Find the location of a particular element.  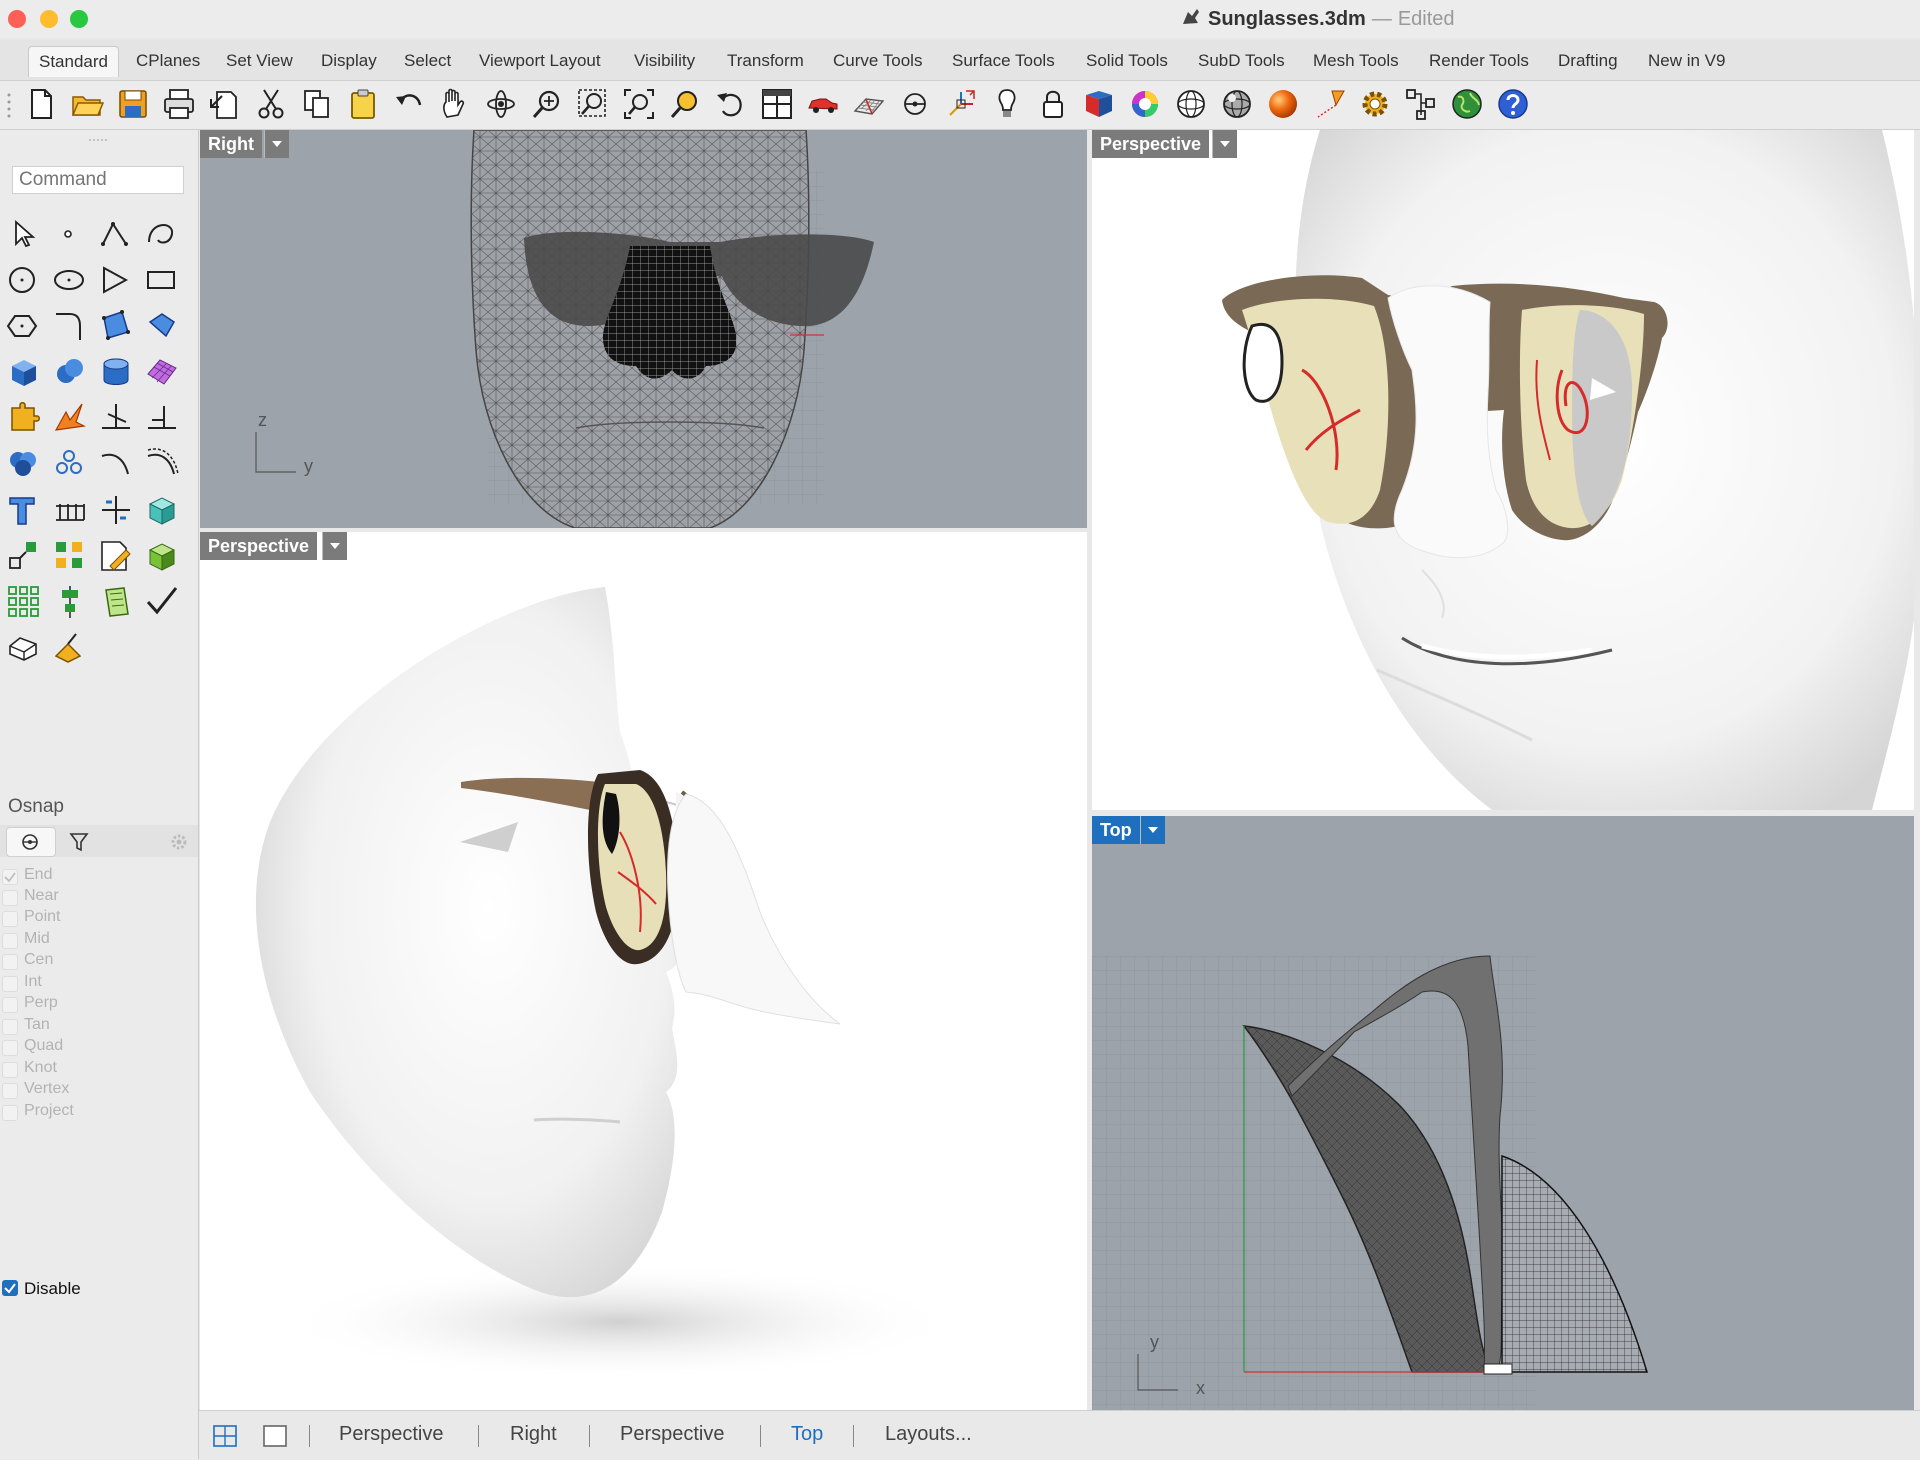

viewport-top-menu-button is located at coordinates (1152, 830).